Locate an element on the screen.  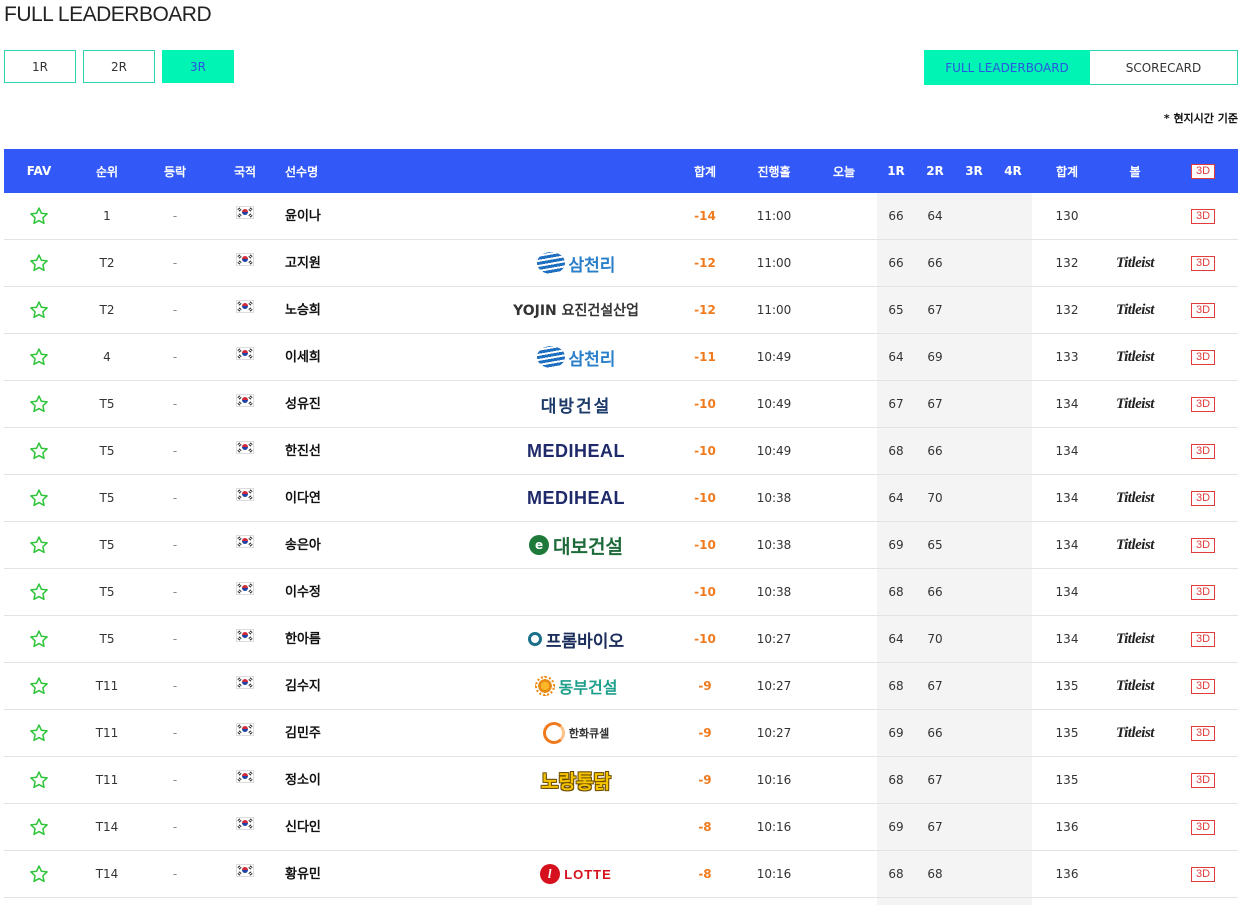
page-title: FULL LEADERBOARD is located at coordinates (108, 14).